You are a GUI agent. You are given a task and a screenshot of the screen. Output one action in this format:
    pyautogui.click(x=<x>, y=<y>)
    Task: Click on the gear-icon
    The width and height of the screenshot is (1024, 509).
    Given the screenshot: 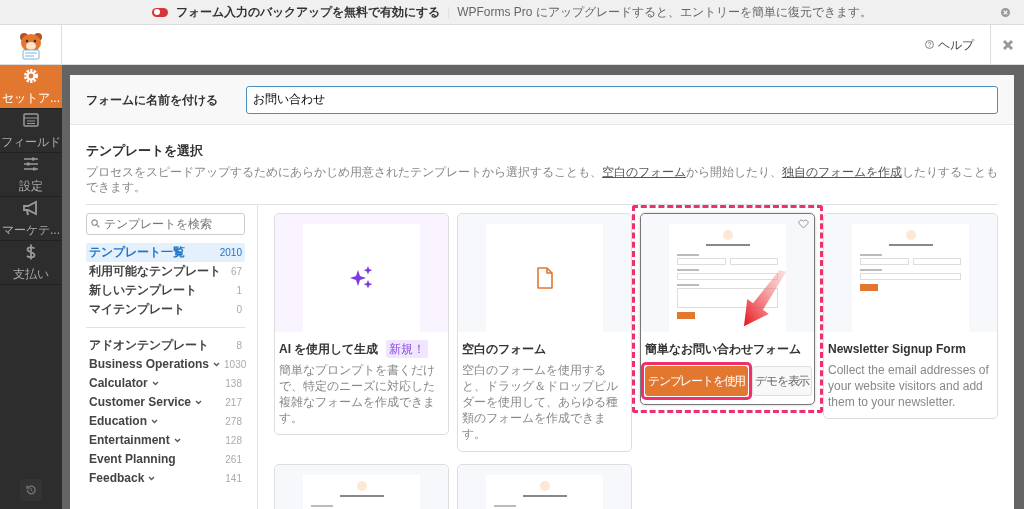 What is the action you would take?
    pyautogui.click(x=31, y=75)
    